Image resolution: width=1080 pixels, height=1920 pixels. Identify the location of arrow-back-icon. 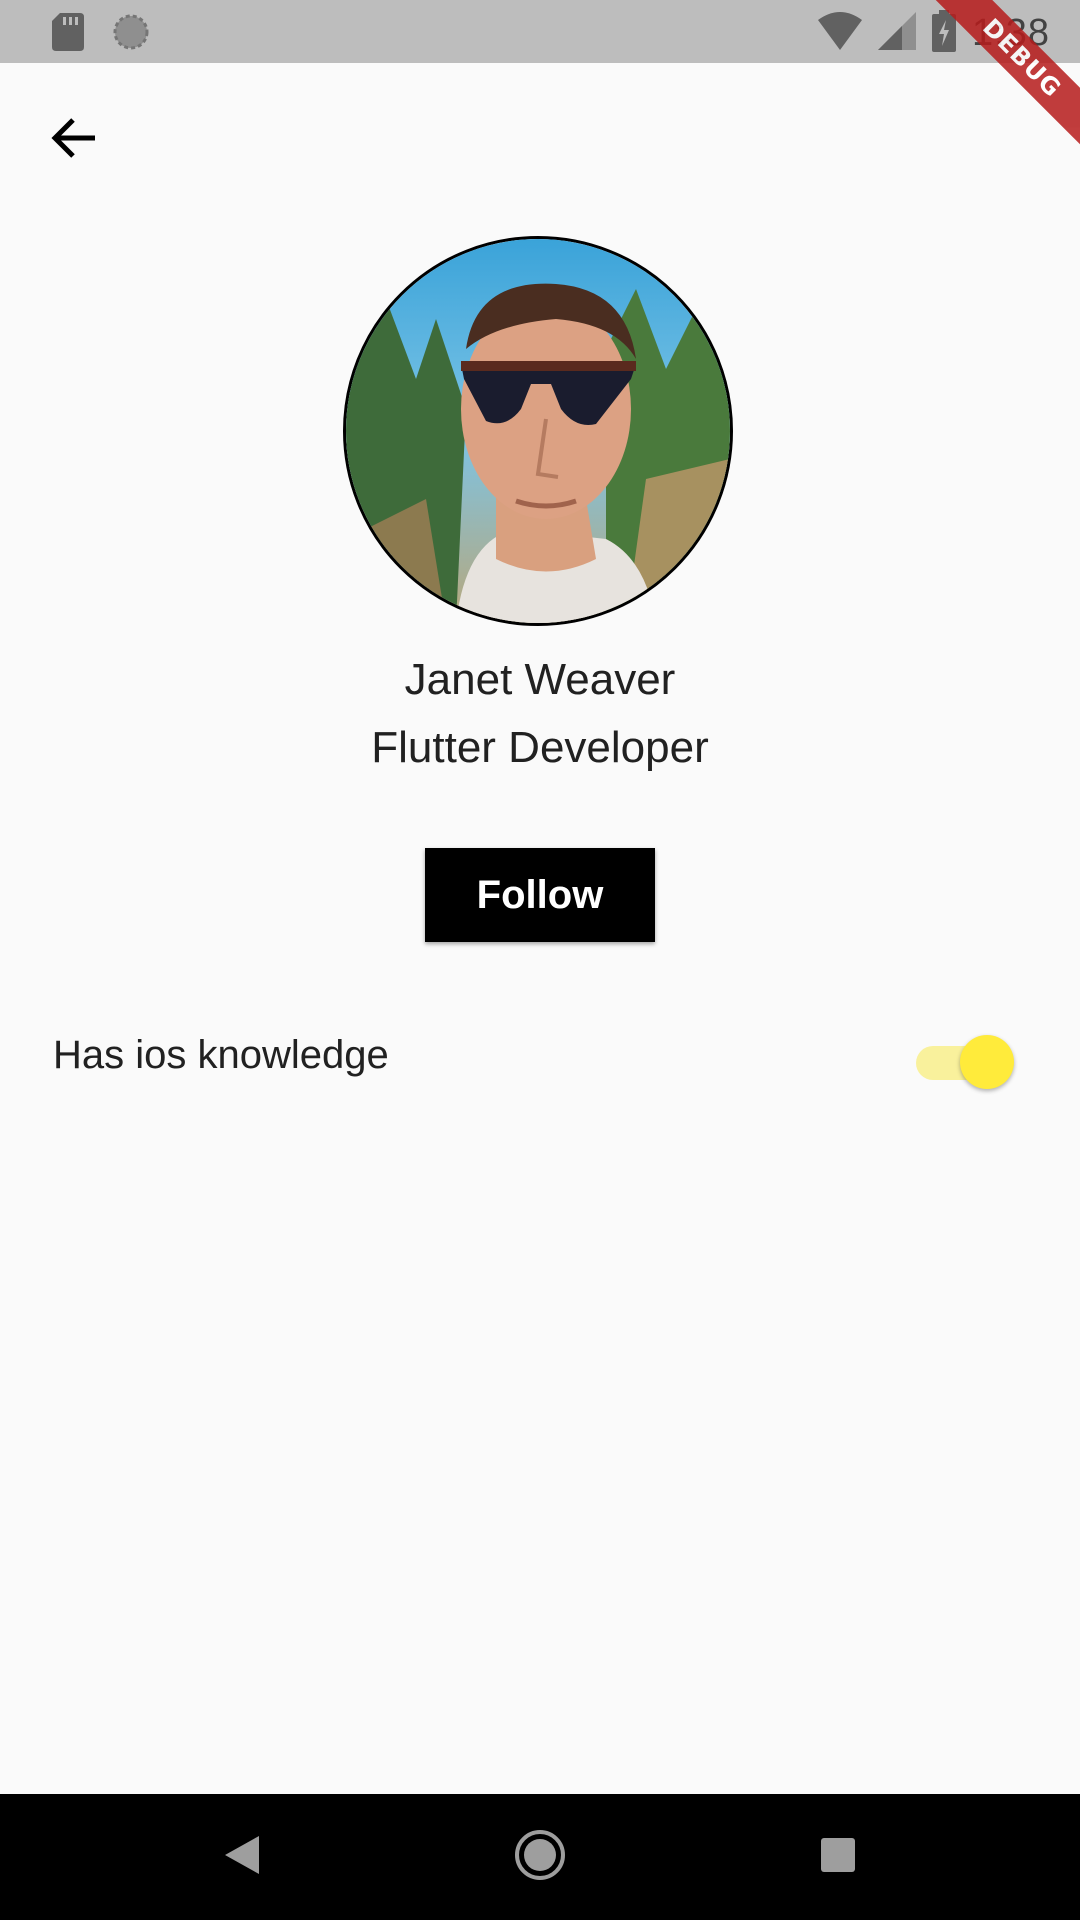
(75, 140).